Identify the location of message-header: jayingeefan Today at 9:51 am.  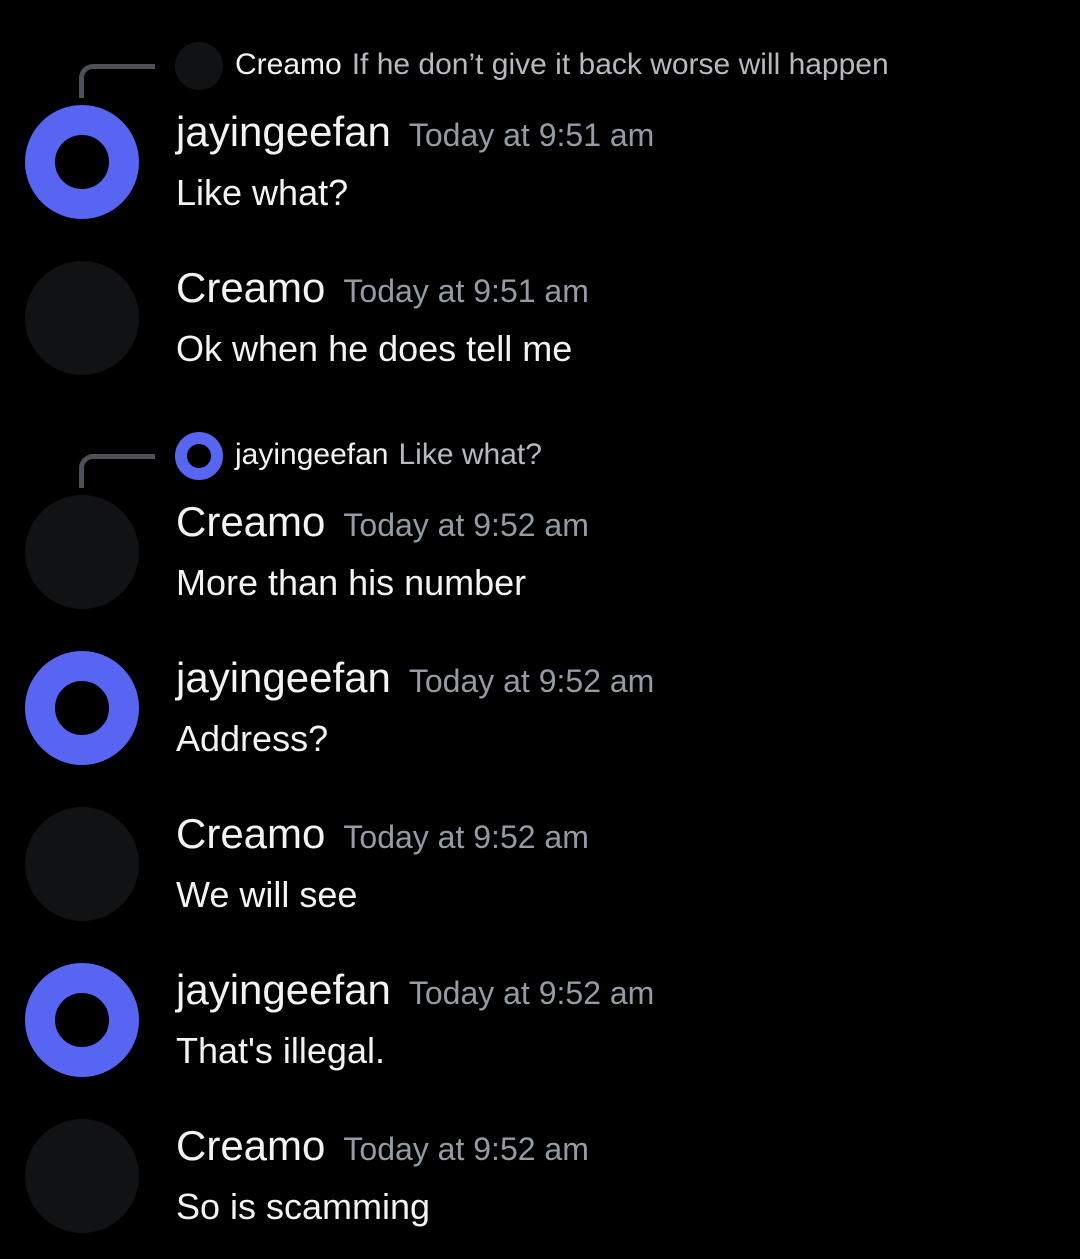
(415, 132).